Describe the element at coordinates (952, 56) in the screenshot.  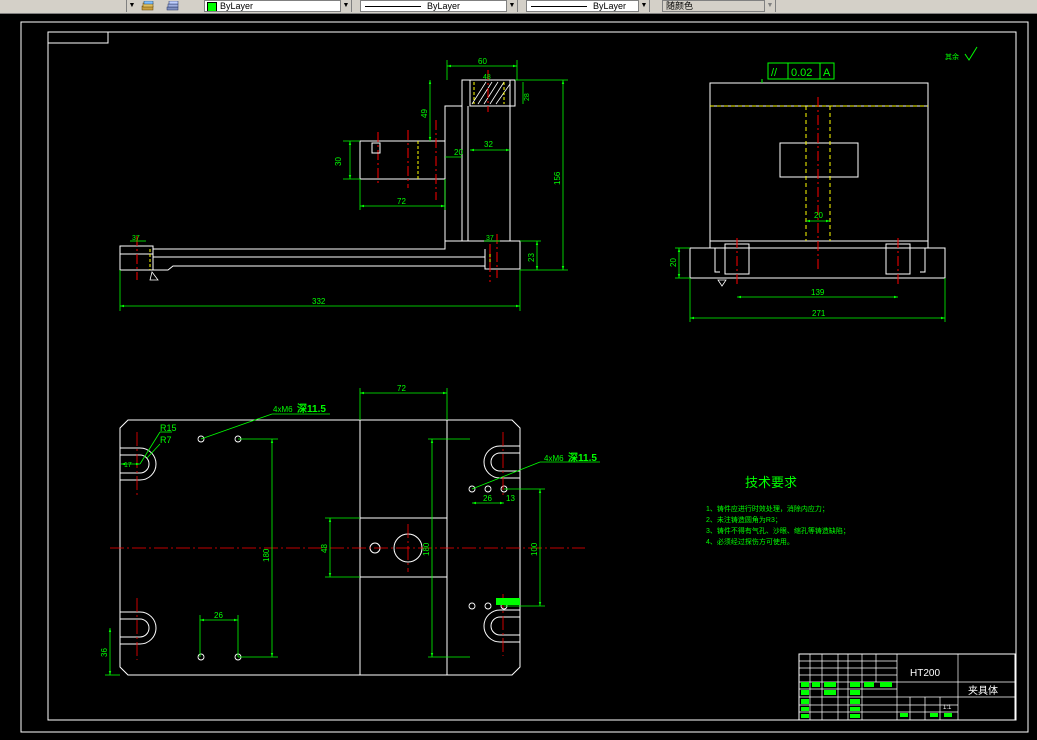
I see `roughness-label: 其余` at that location.